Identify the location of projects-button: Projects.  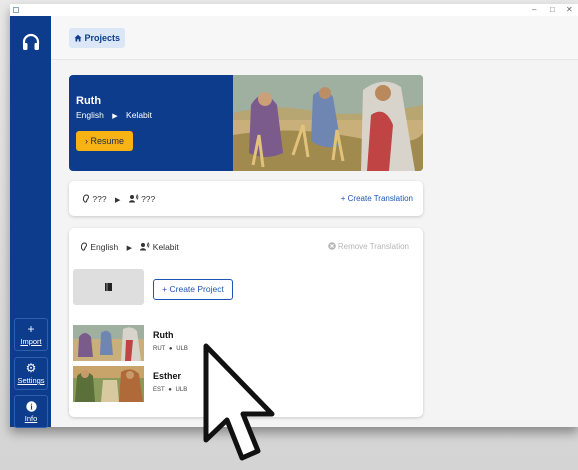
(97, 38).